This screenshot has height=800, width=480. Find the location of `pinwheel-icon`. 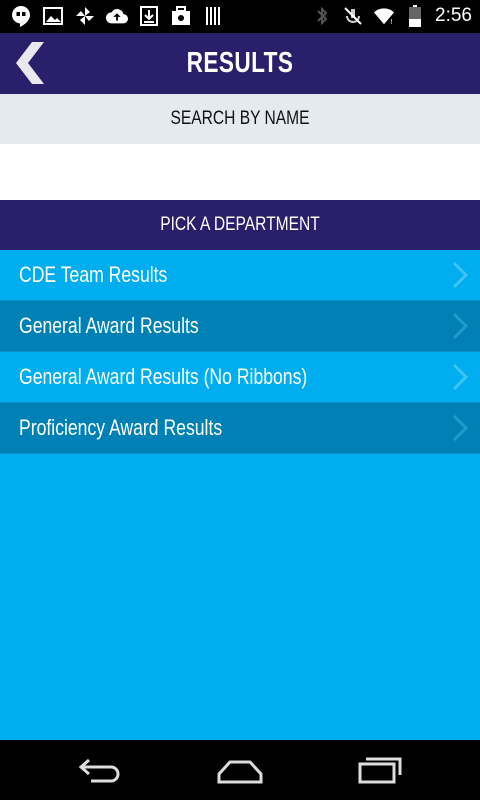

pinwheel-icon is located at coordinates (85, 16).